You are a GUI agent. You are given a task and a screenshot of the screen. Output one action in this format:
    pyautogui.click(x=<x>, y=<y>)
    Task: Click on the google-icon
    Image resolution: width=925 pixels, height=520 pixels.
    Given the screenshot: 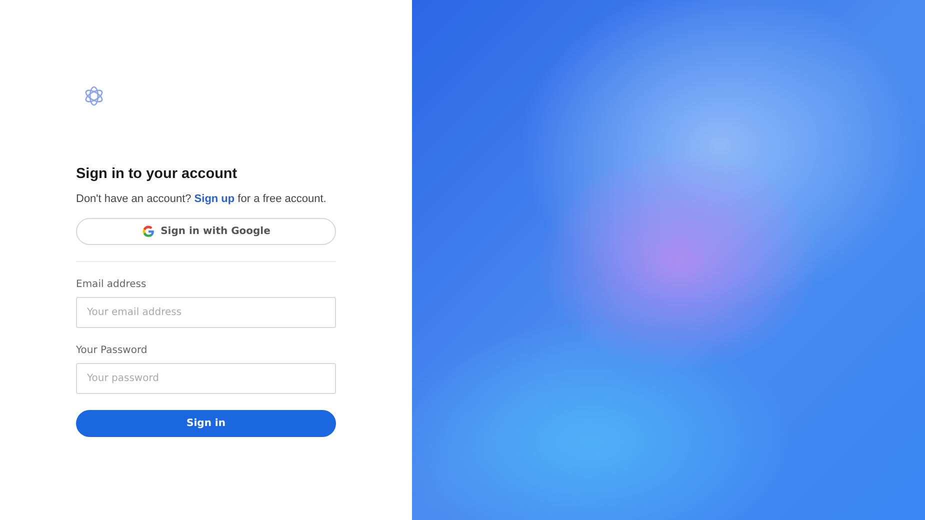 What is the action you would take?
    pyautogui.click(x=148, y=231)
    